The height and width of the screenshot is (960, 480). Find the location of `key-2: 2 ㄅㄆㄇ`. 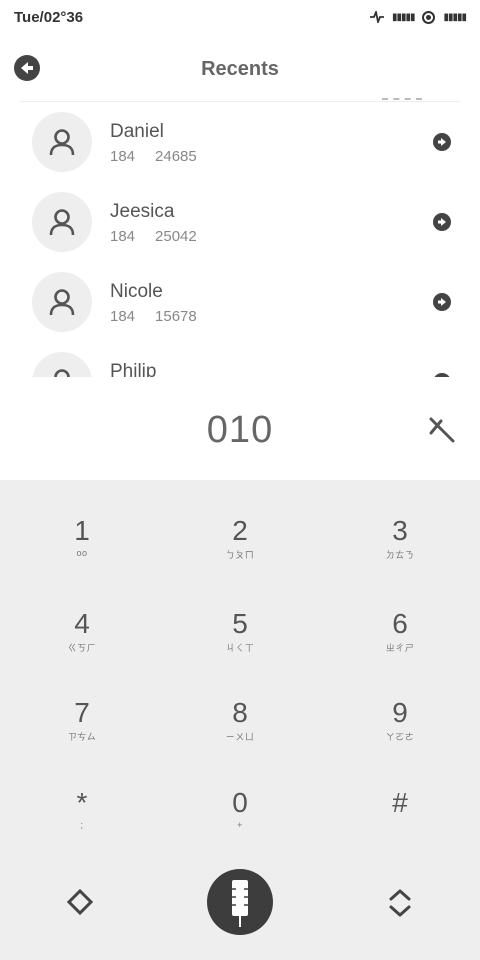

key-2: 2 ㄅㄆㄇ is located at coordinates (240, 535).